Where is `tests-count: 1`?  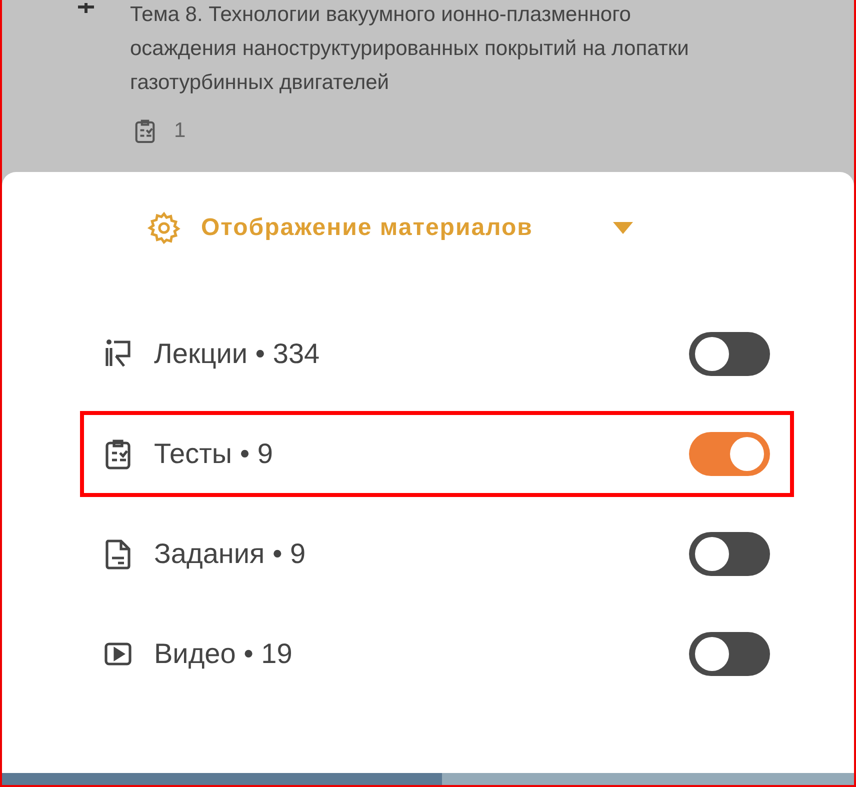
tests-count: 1 is located at coordinates (180, 131).